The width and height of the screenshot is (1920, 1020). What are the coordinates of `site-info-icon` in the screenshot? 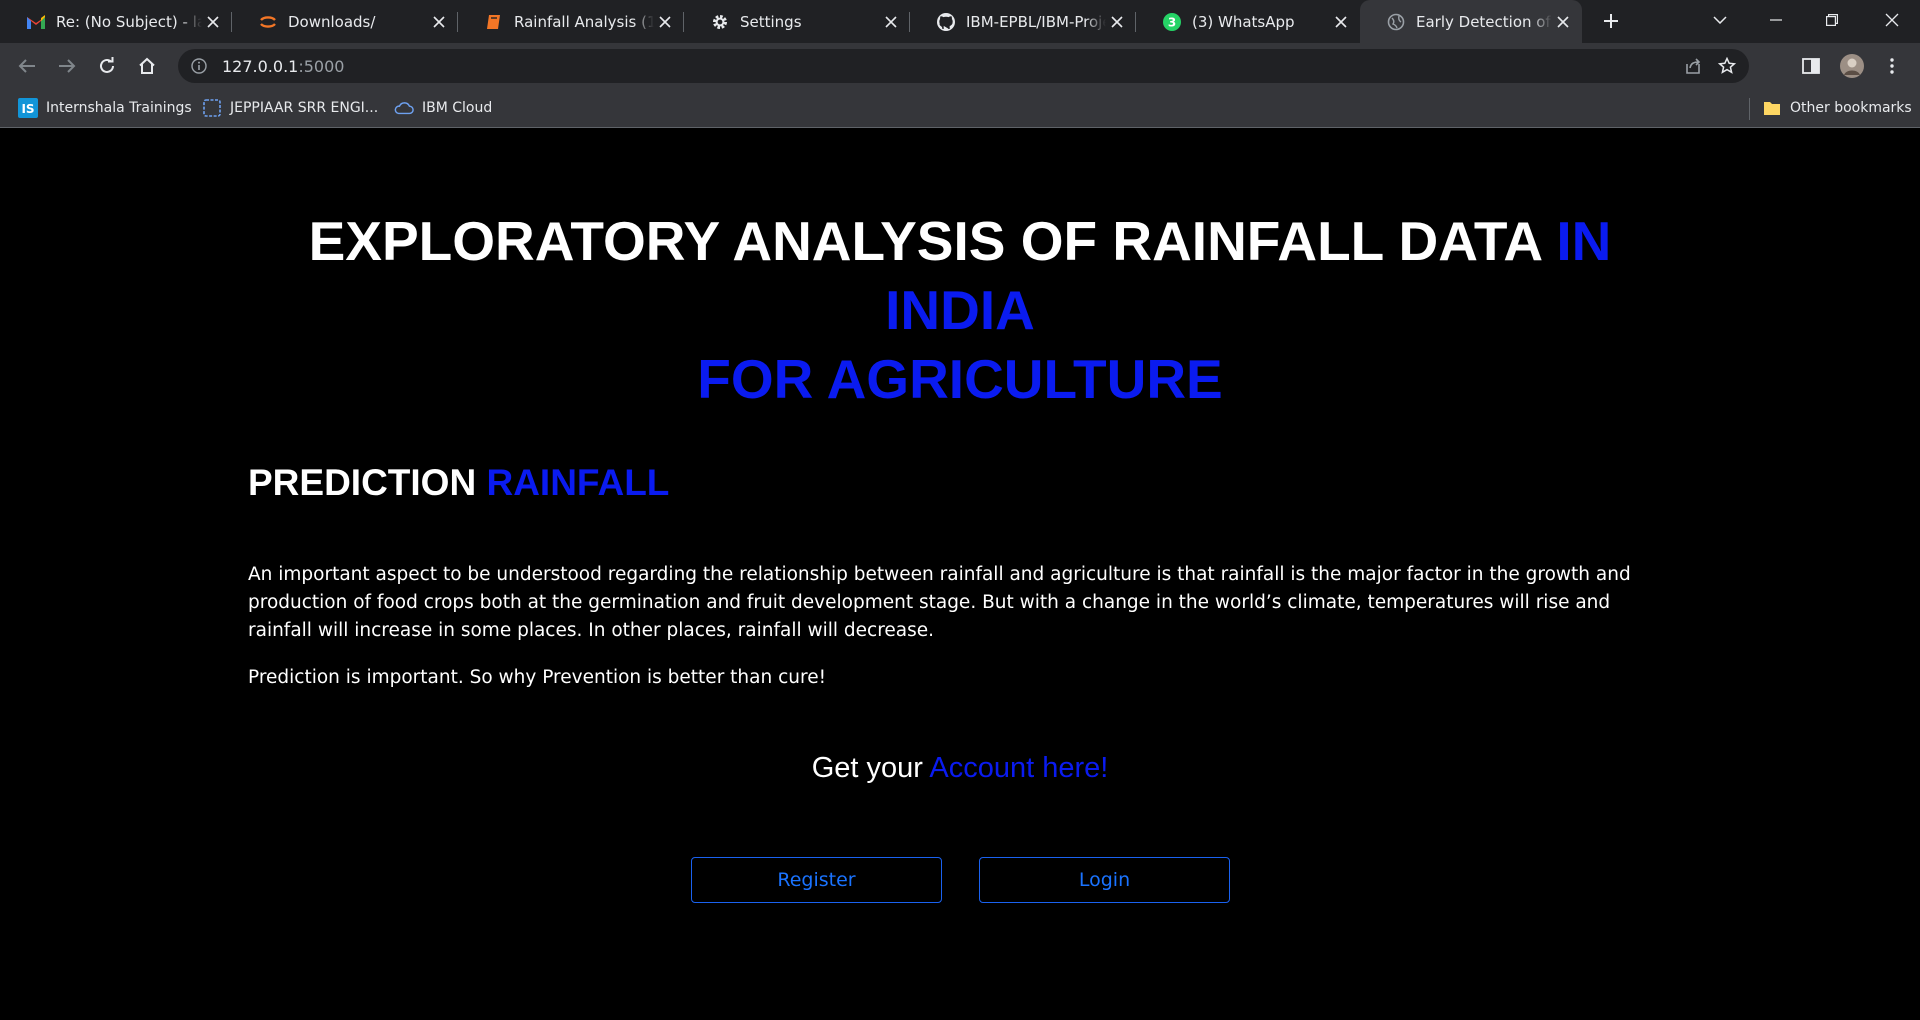 It's located at (199, 66).